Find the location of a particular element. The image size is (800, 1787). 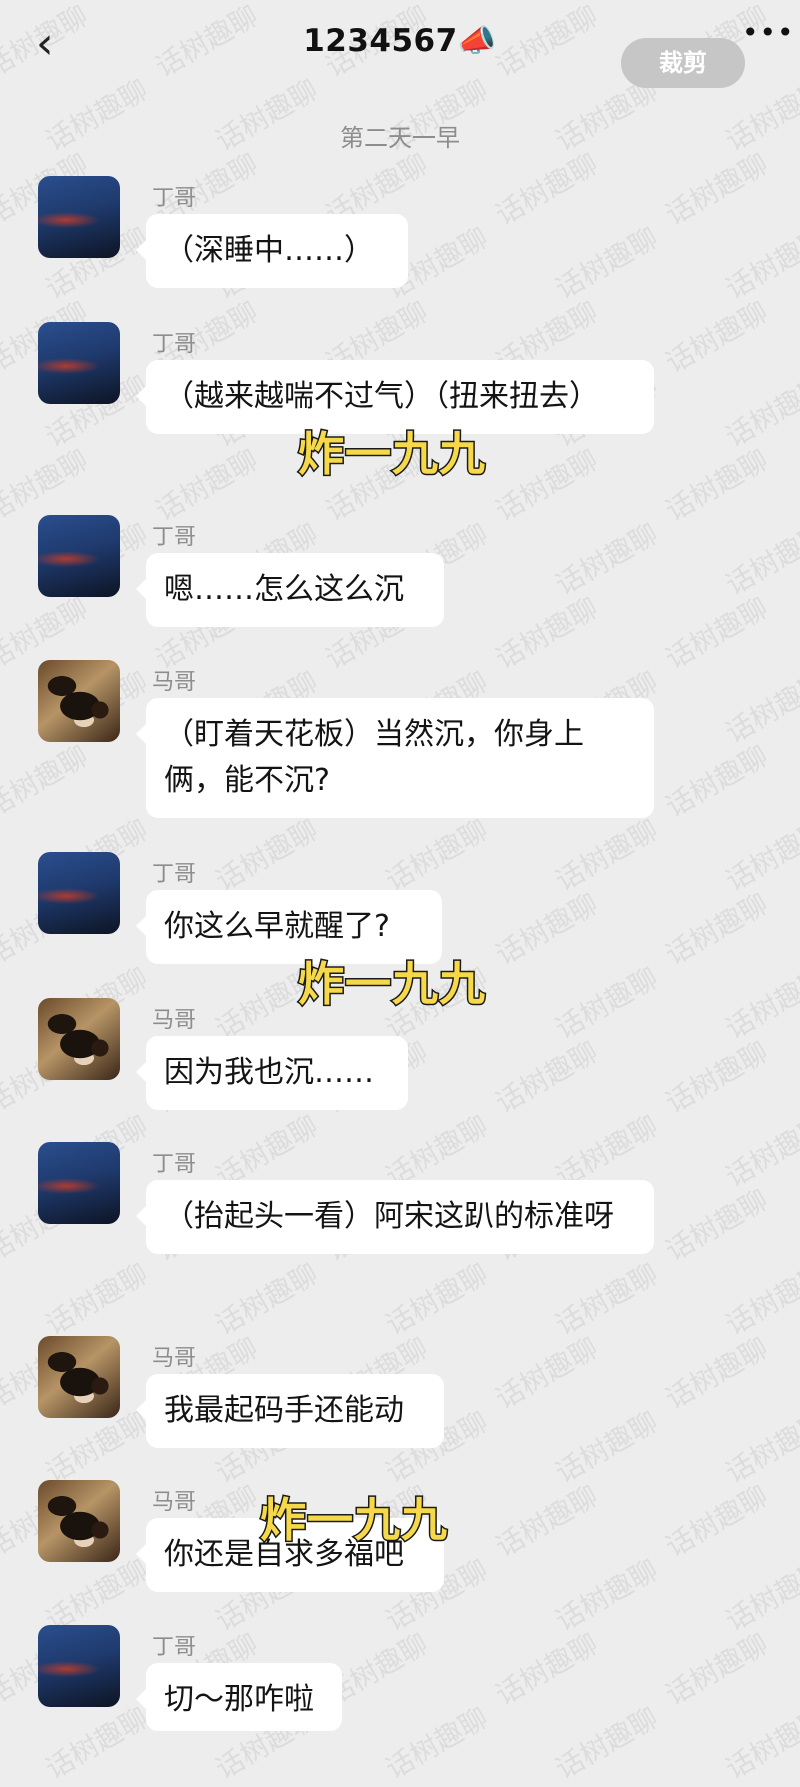

message-bubble: （深睡中……） is located at coordinates (272, 251).